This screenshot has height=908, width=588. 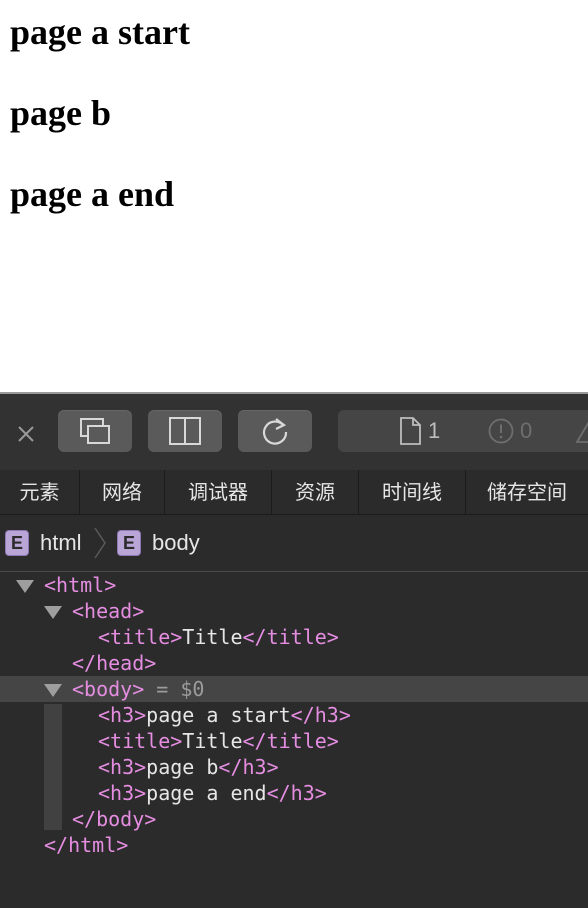 I want to click on tab-elements: 元素, so click(x=40, y=492).